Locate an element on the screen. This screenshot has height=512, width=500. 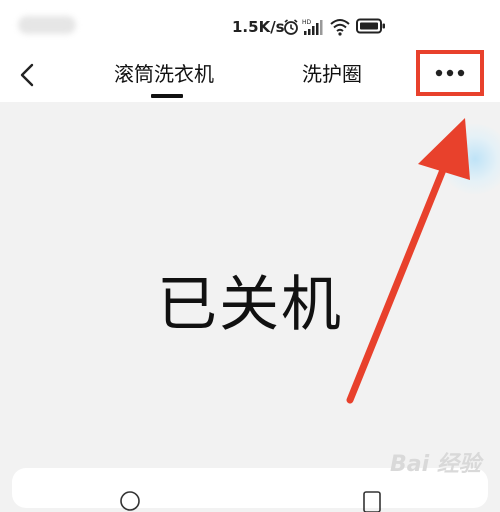
power-status-text: 已关机 is located at coordinates (250, 305).